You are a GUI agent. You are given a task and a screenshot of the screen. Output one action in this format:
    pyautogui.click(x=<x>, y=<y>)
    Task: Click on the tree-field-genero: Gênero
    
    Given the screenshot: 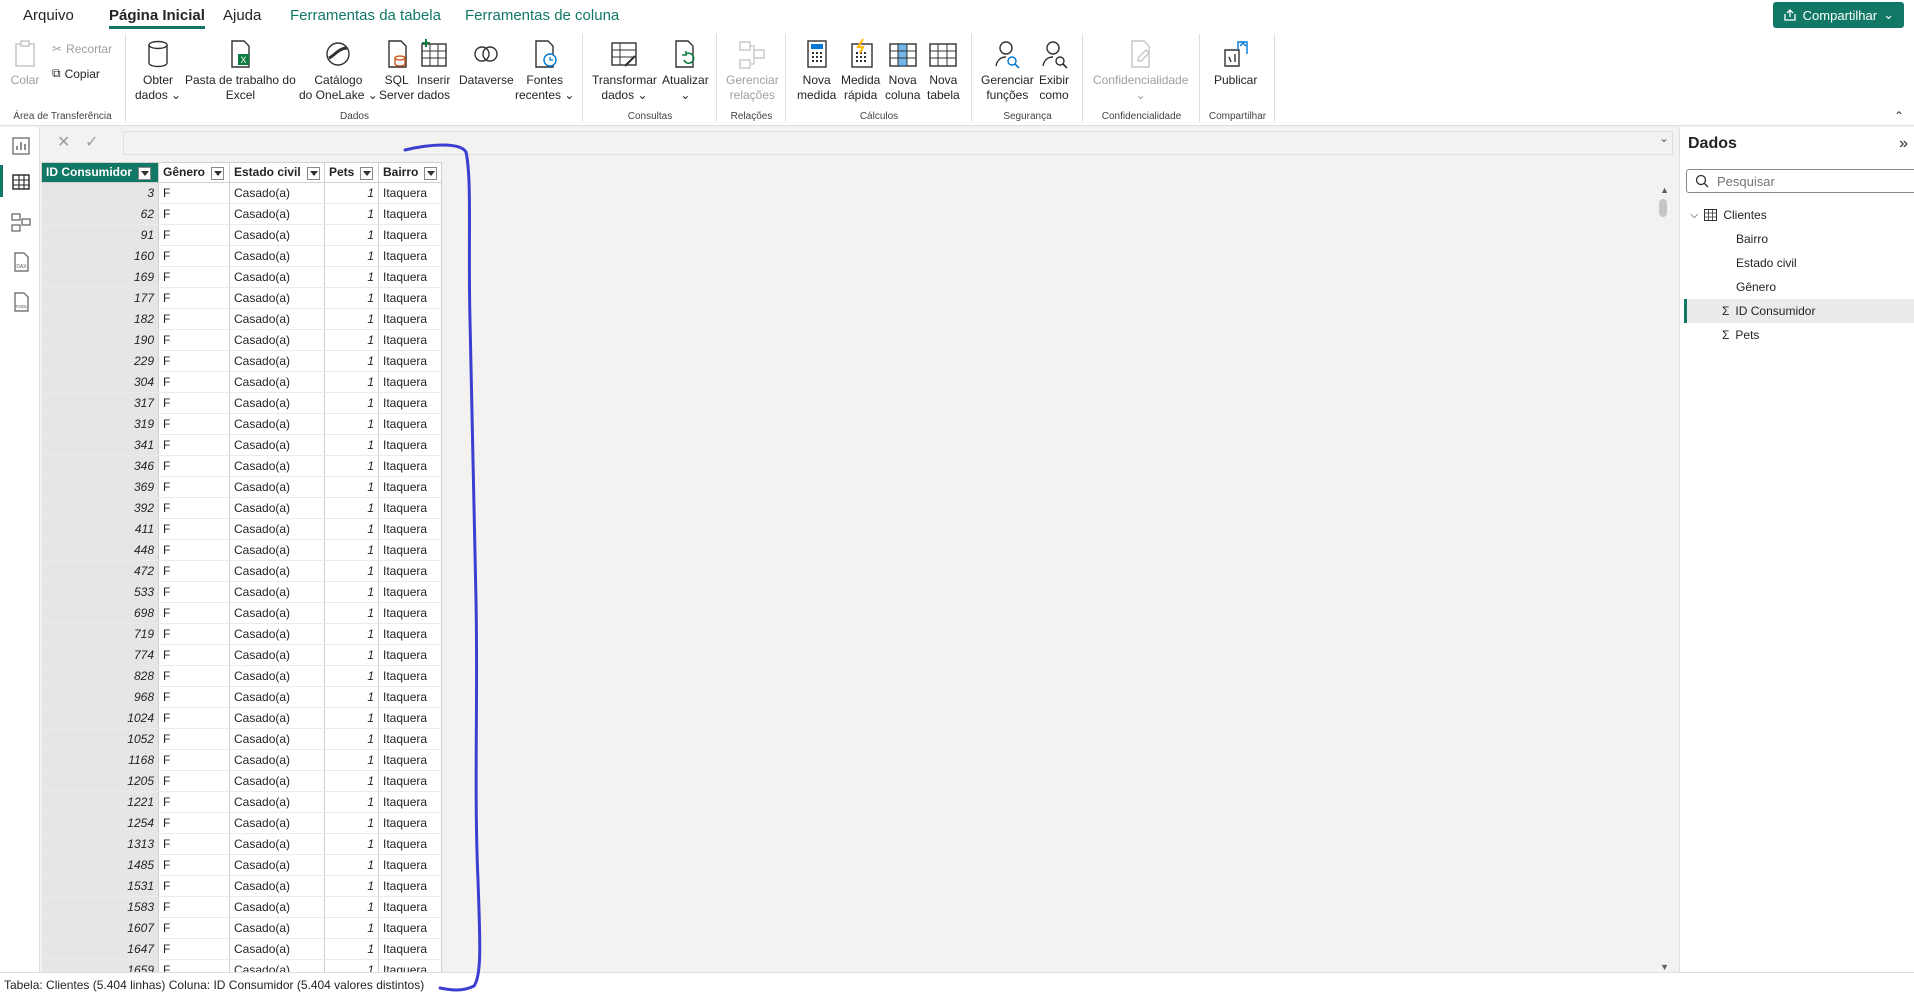 What is the action you would take?
    pyautogui.click(x=1756, y=287)
    